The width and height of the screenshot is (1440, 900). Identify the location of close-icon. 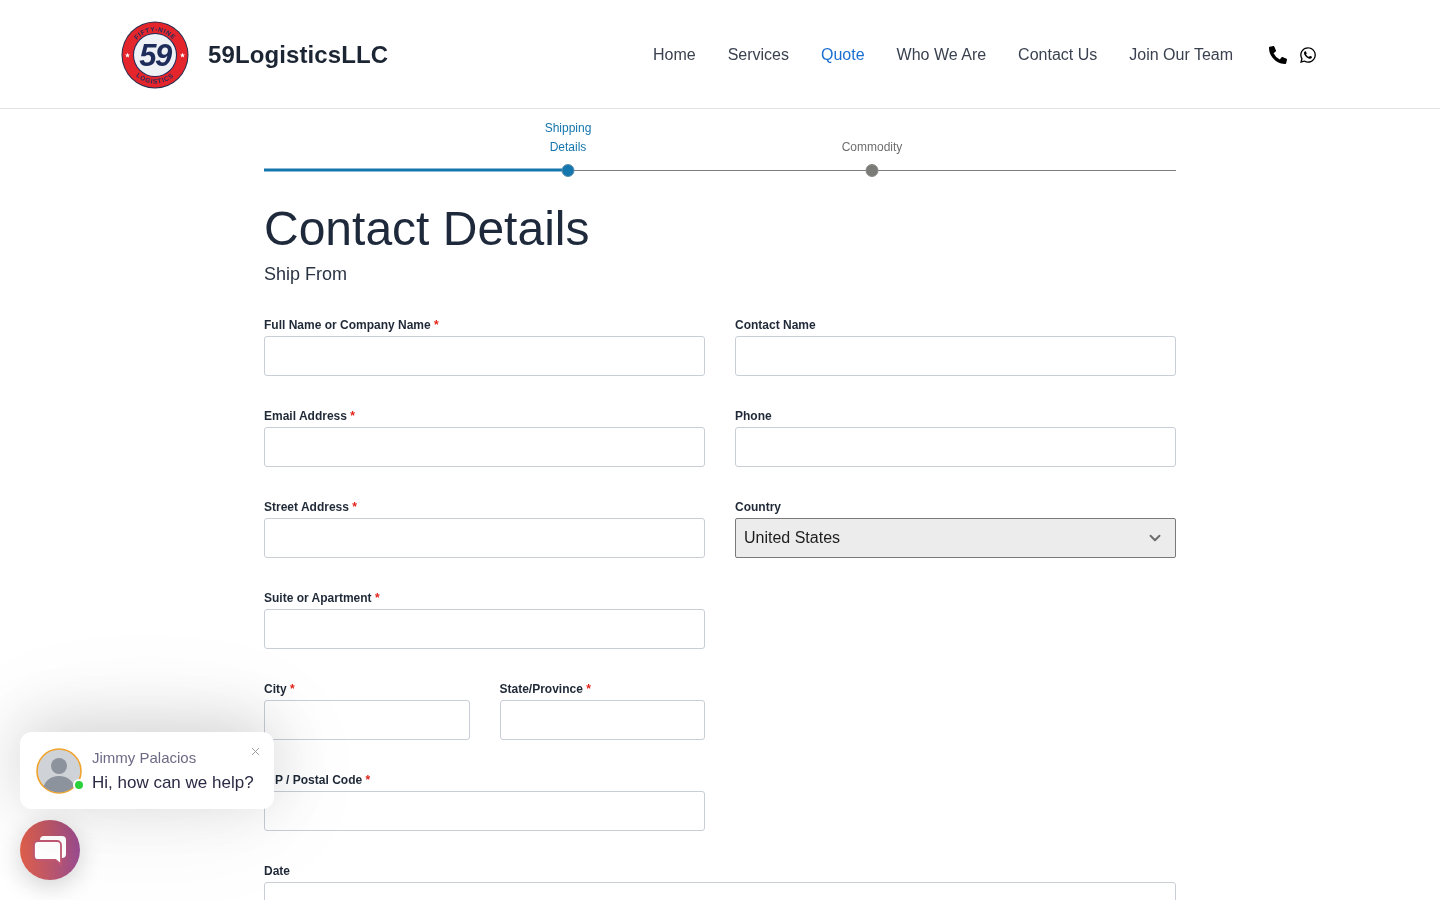
(255, 751).